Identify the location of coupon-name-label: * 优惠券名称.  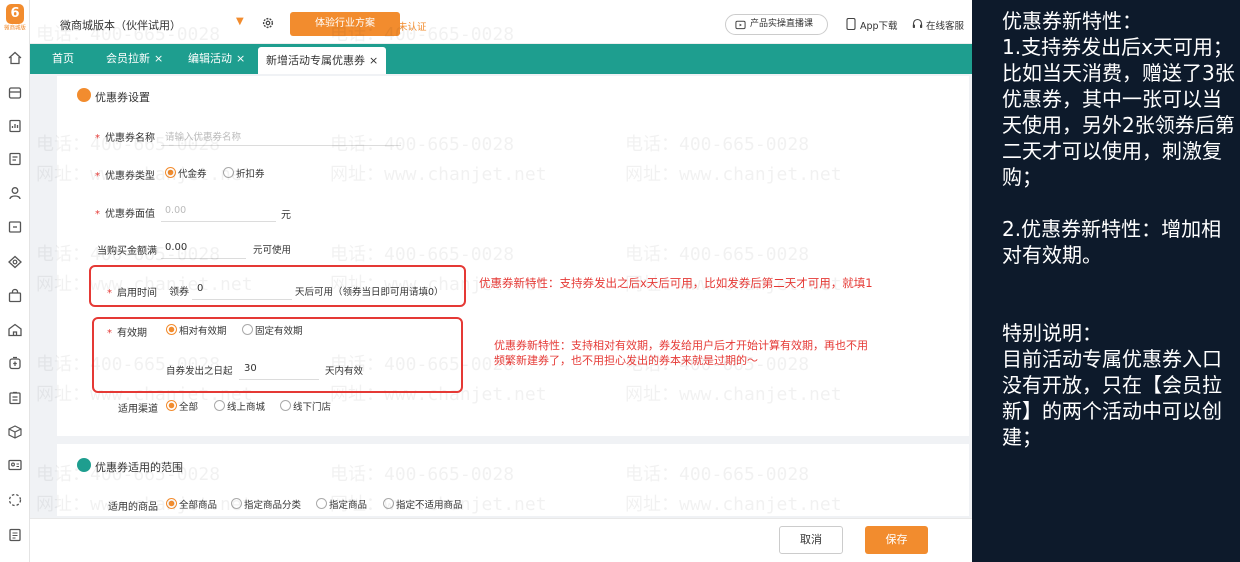
(125, 138).